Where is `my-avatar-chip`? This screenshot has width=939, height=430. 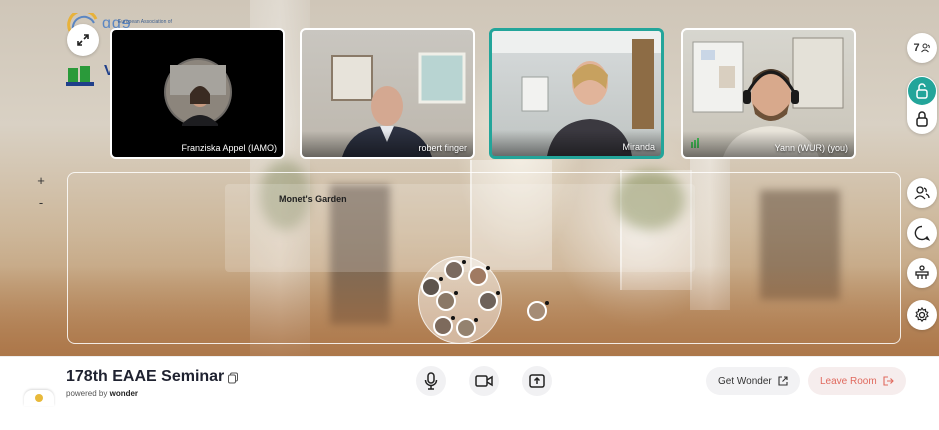 my-avatar-chip is located at coordinates (39, 398).